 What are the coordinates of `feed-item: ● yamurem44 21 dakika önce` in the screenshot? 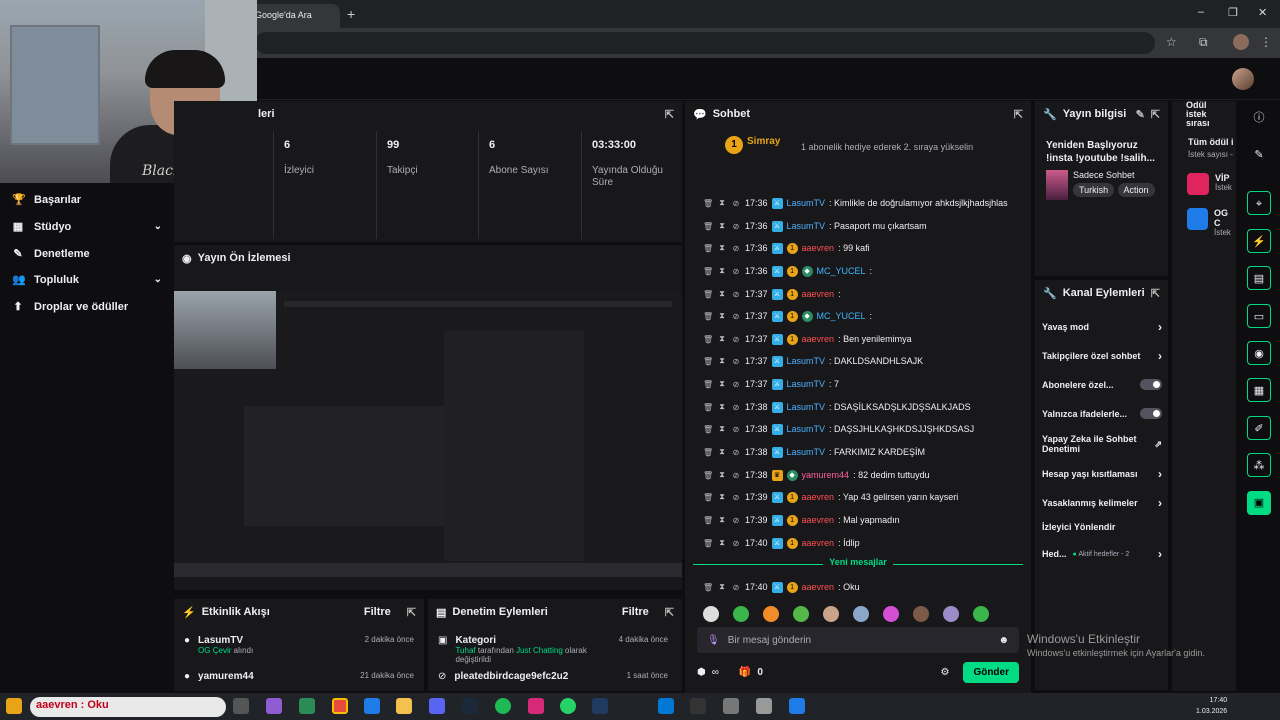 It's located at (299, 676).